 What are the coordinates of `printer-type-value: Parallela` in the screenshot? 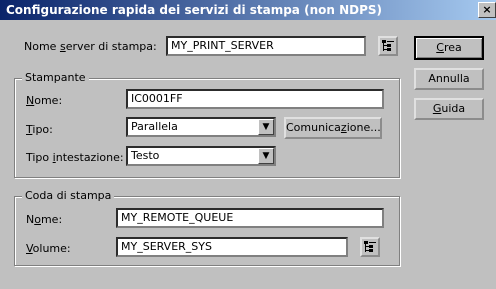 It's located at (154, 126).